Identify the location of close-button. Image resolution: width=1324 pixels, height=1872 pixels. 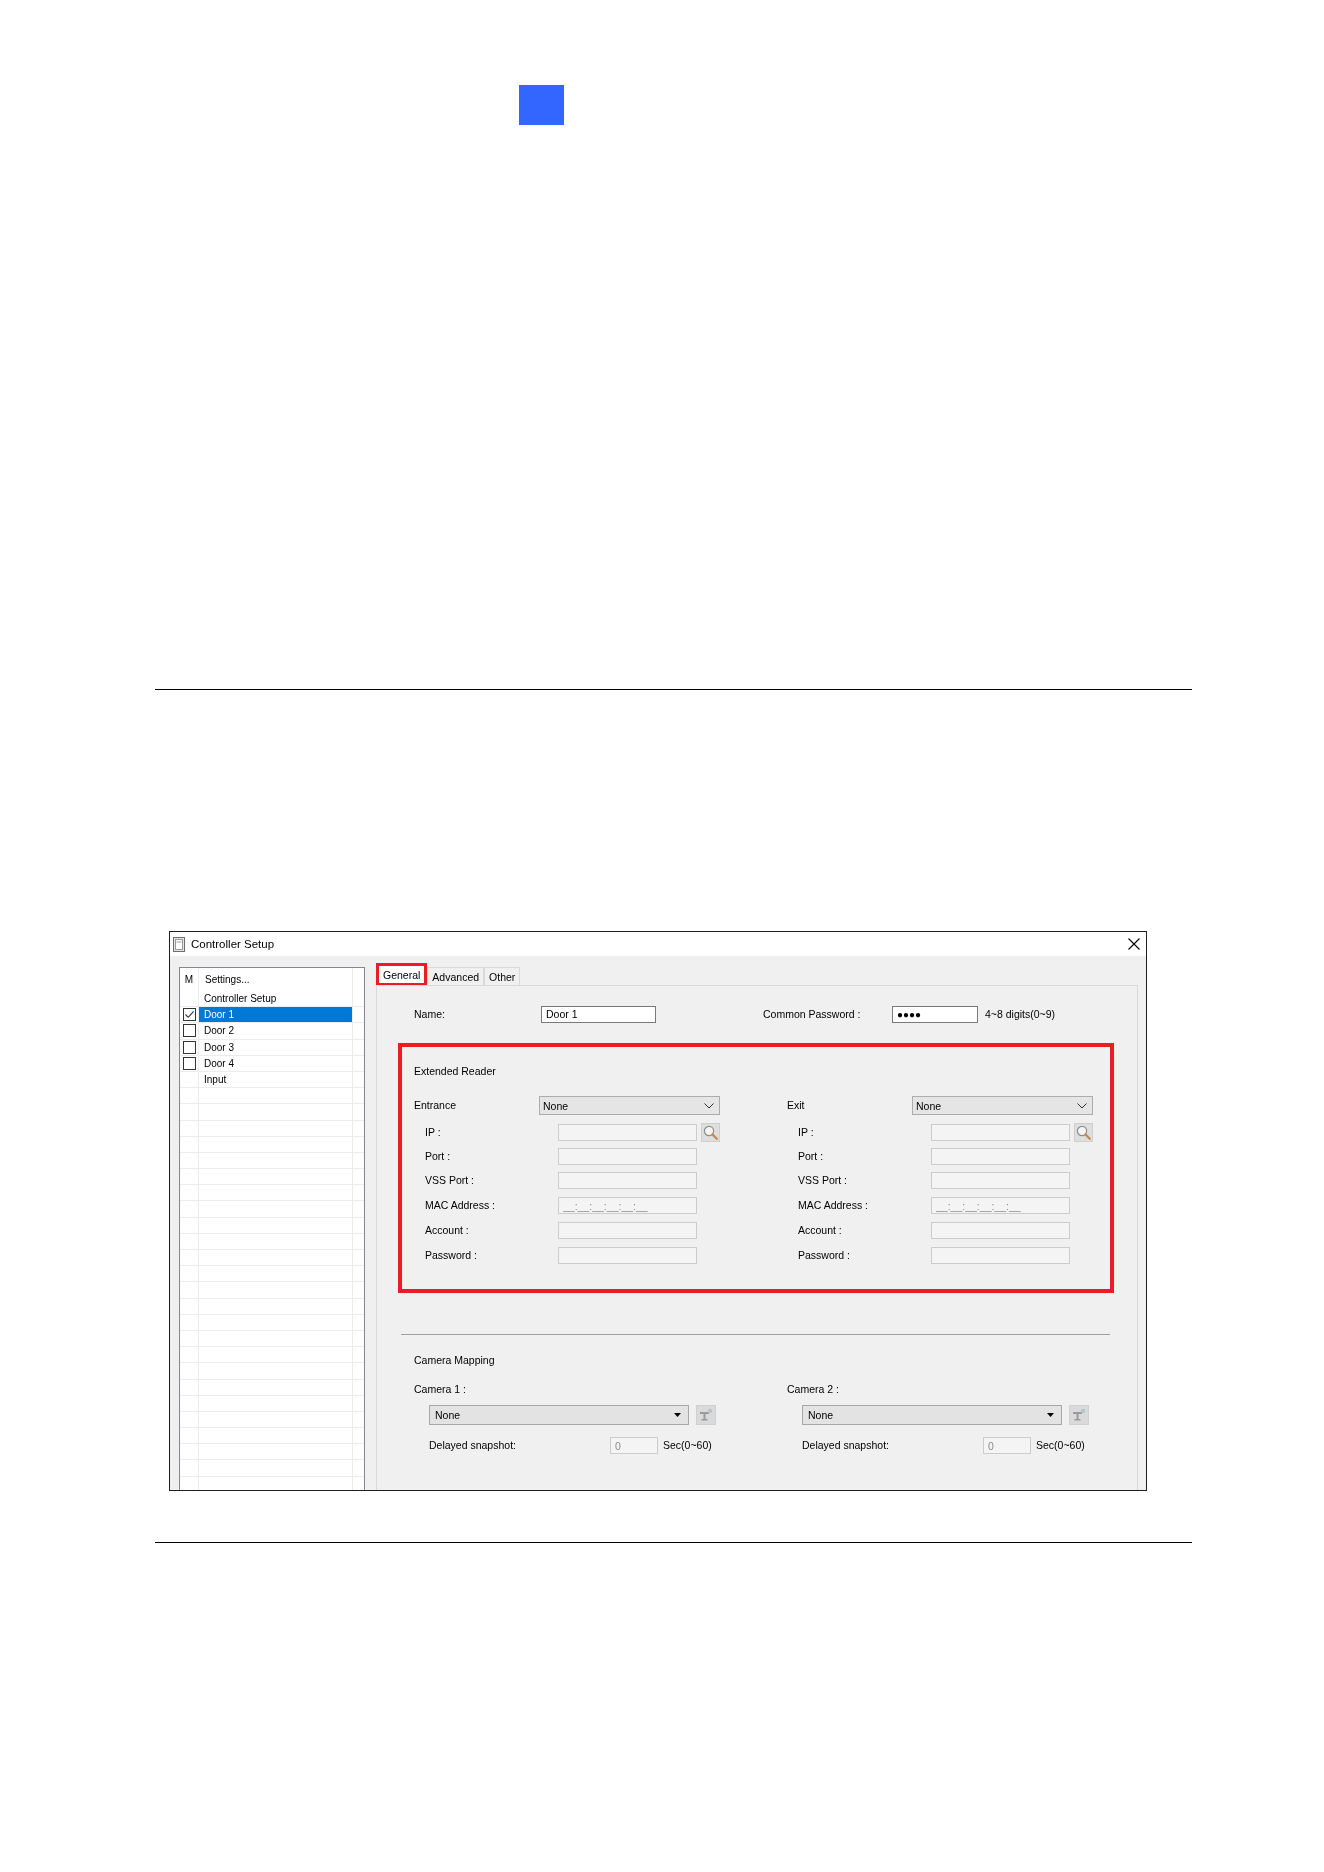
(1134, 944).